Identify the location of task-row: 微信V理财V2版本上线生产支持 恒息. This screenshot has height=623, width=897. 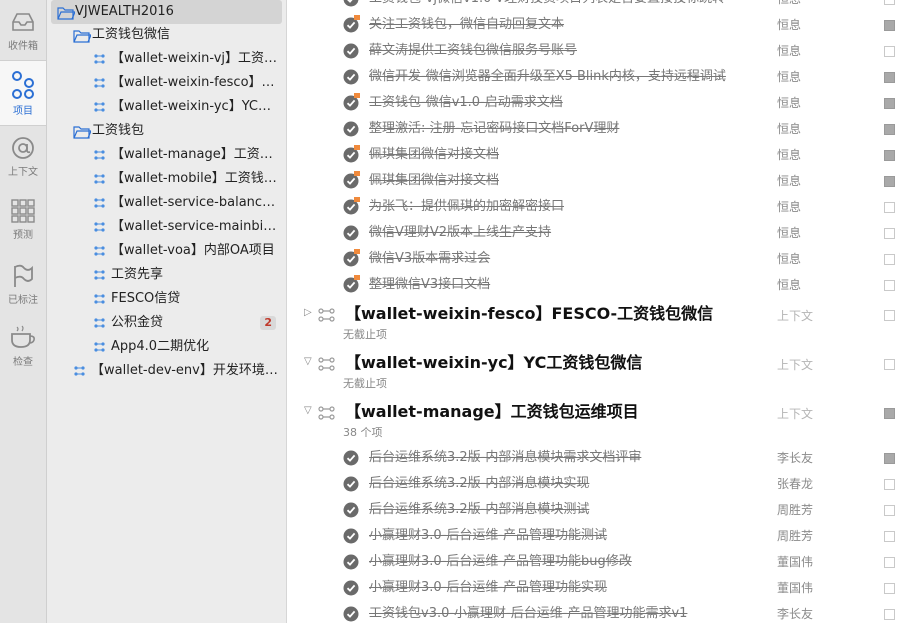
(592, 233).